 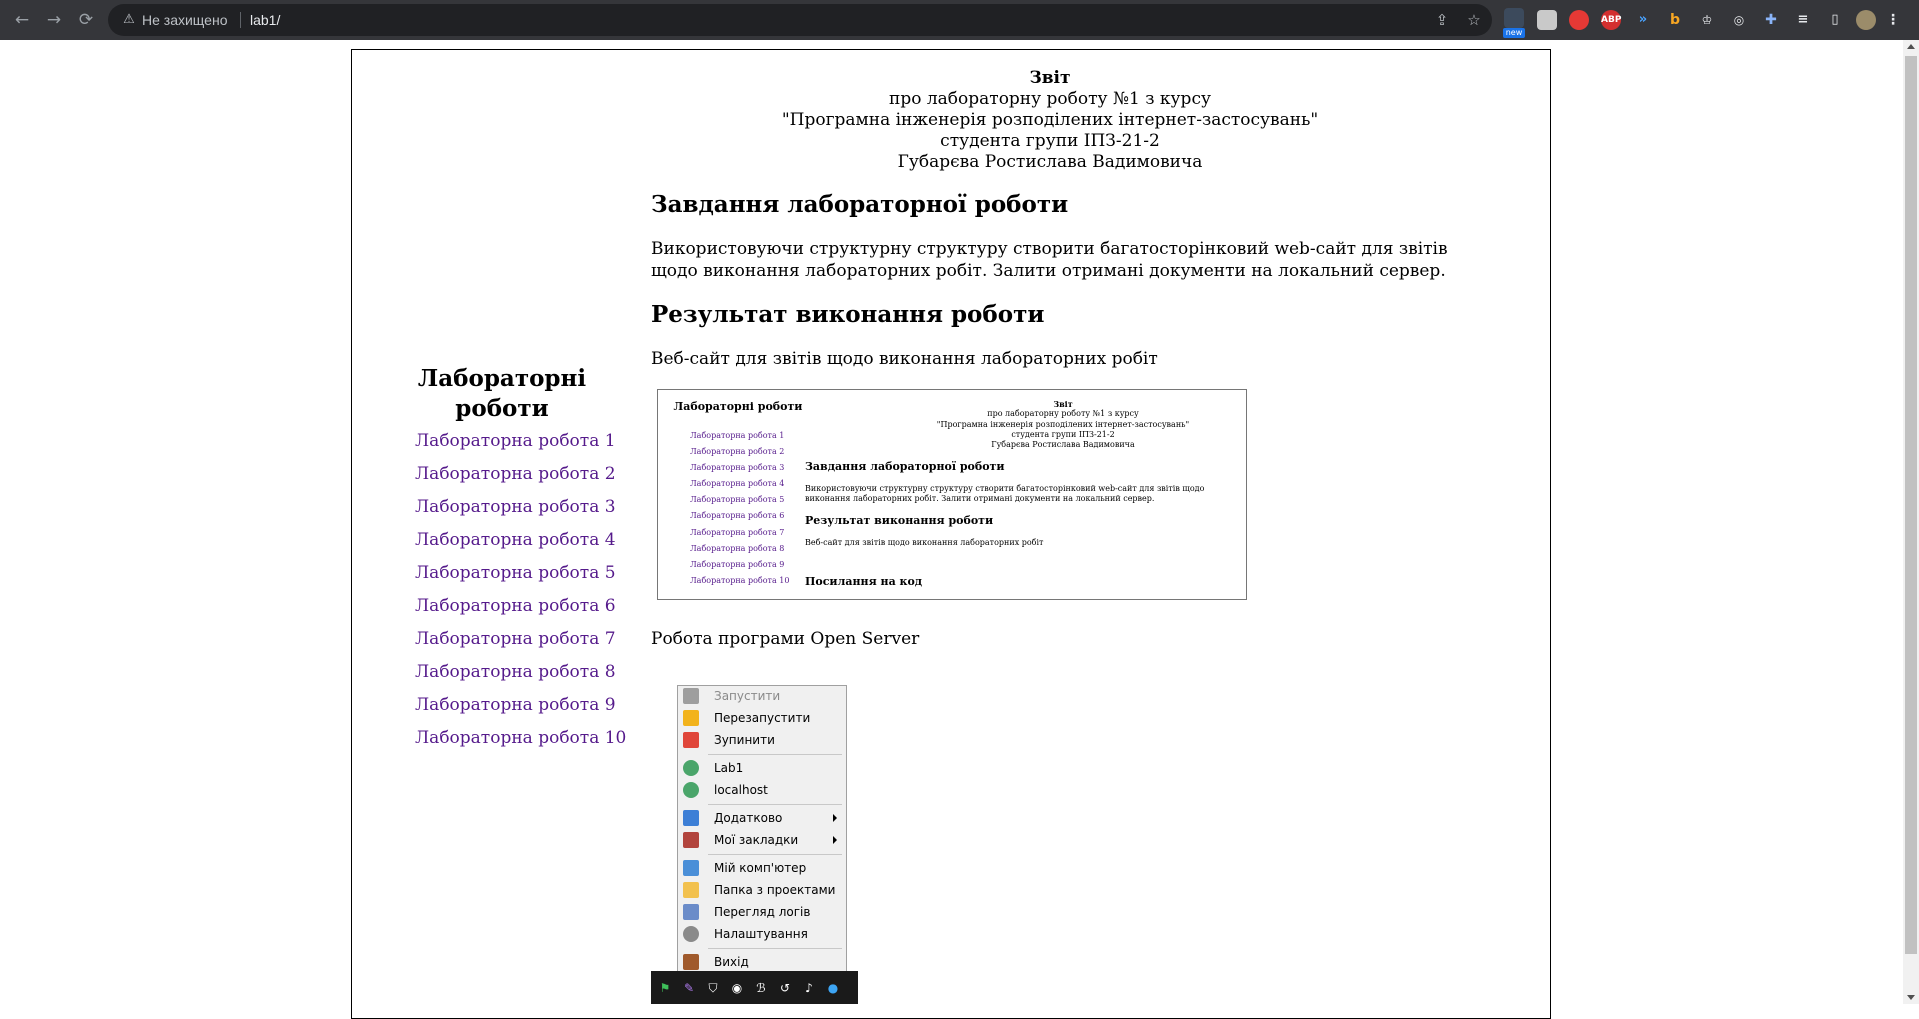 What do you see at coordinates (1893, 20) in the screenshot?
I see `menu-kebab-icon: ⋮` at bounding box center [1893, 20].